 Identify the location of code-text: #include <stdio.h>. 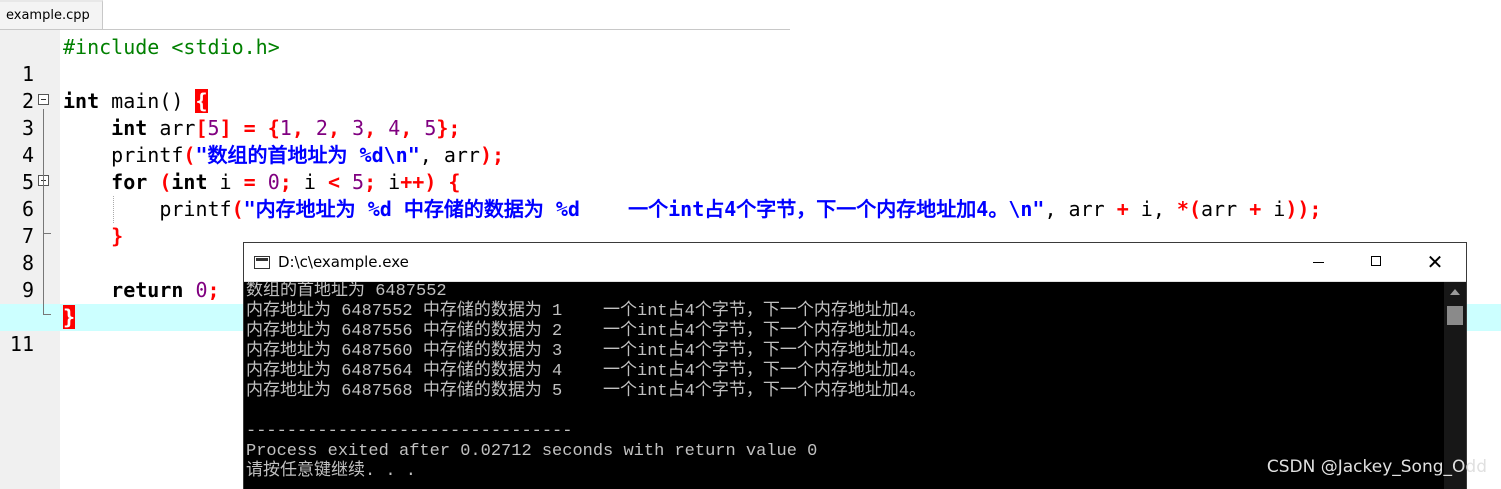
(171, 47).